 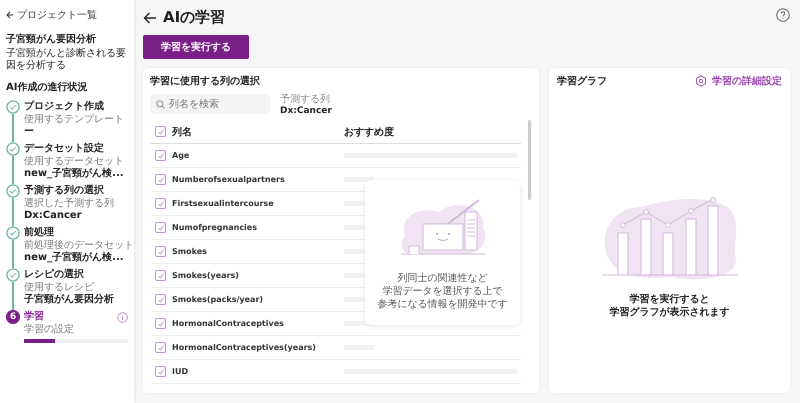 What do you see at coordinates (443, 304) in the screenshot?
I see `notice-text: 参考になる情報を開発中です` at bounding box center [443, 304].